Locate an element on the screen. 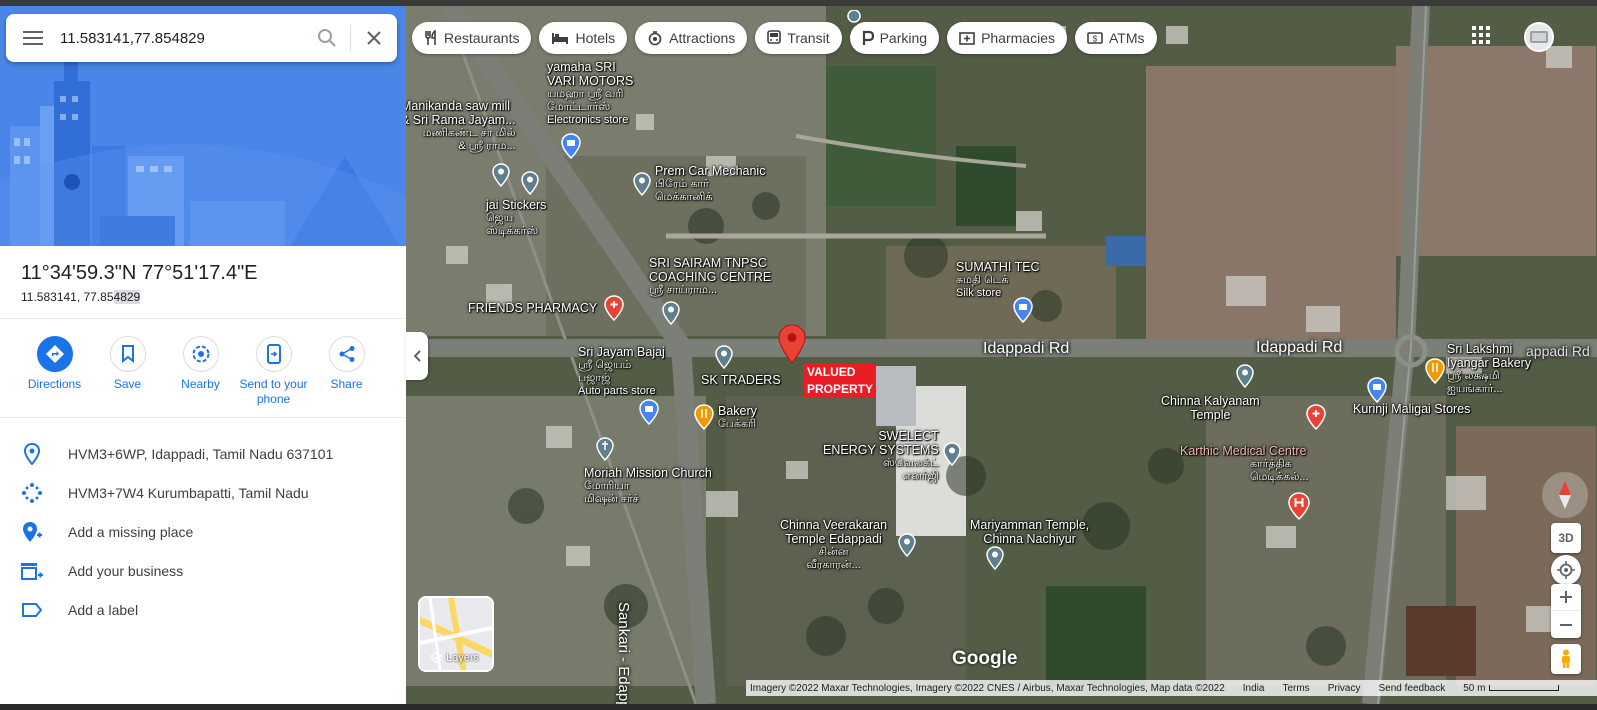 The height and width of the screenshot is (710, 1597). chip-attractions: Attractions is located at coordinates (691, 38).